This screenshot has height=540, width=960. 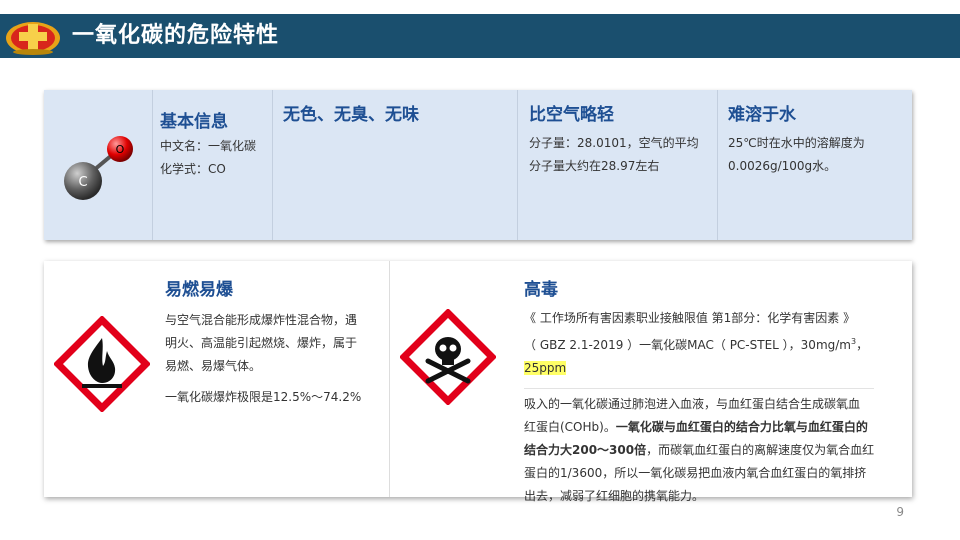 What do you see at coordinates (692, 404) in the screenshot?
I see `mechanism-line: 吸入的一氧化碳通过肺泡进入血液，与血红蛋白结合生成碳氧血` at bounding box center [692, 404].